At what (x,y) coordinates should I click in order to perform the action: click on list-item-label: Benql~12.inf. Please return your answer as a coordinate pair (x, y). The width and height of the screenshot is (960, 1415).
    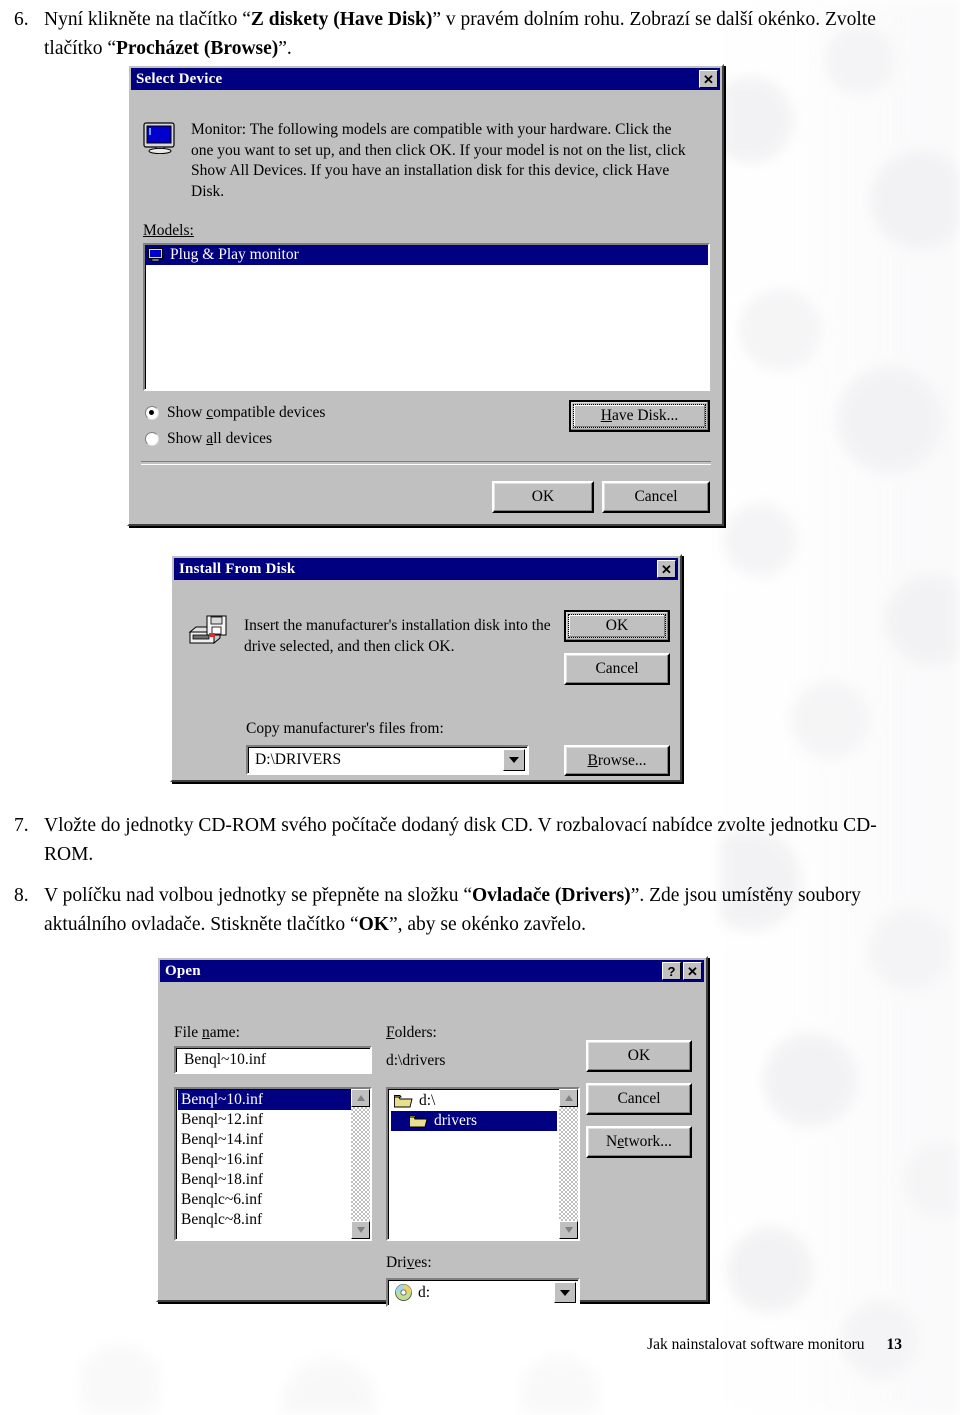
    Looking at the image, I should click on (222, 1119).